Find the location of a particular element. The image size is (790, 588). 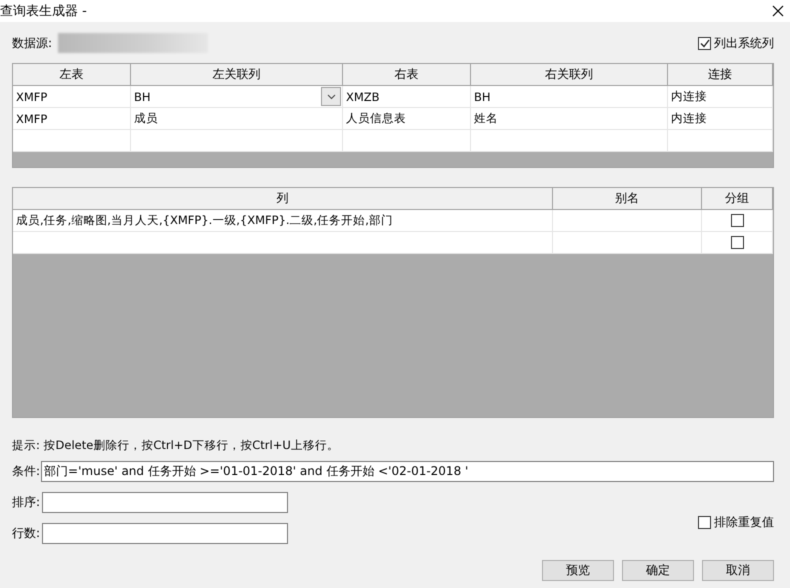

sort-label: 排序: is located at coordinates (26, 502).